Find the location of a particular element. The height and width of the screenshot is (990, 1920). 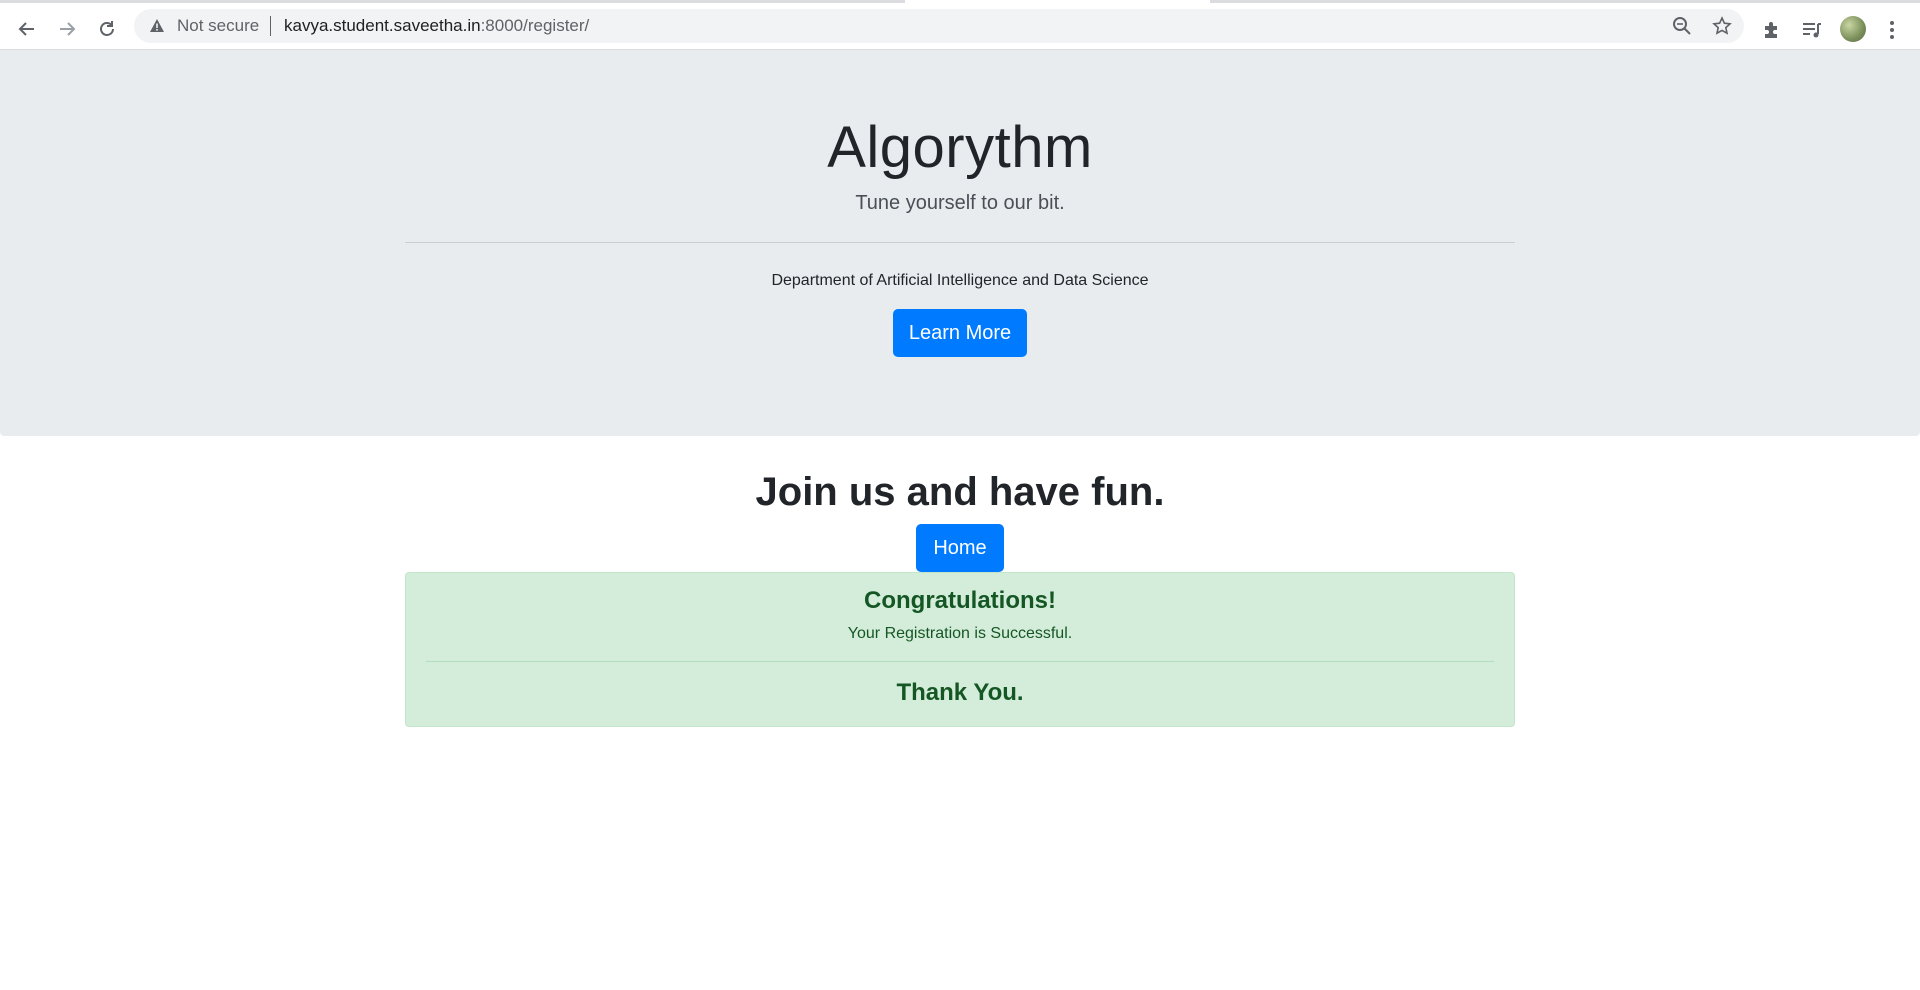

more-menu-icon is located at coordinates (1892, 30).